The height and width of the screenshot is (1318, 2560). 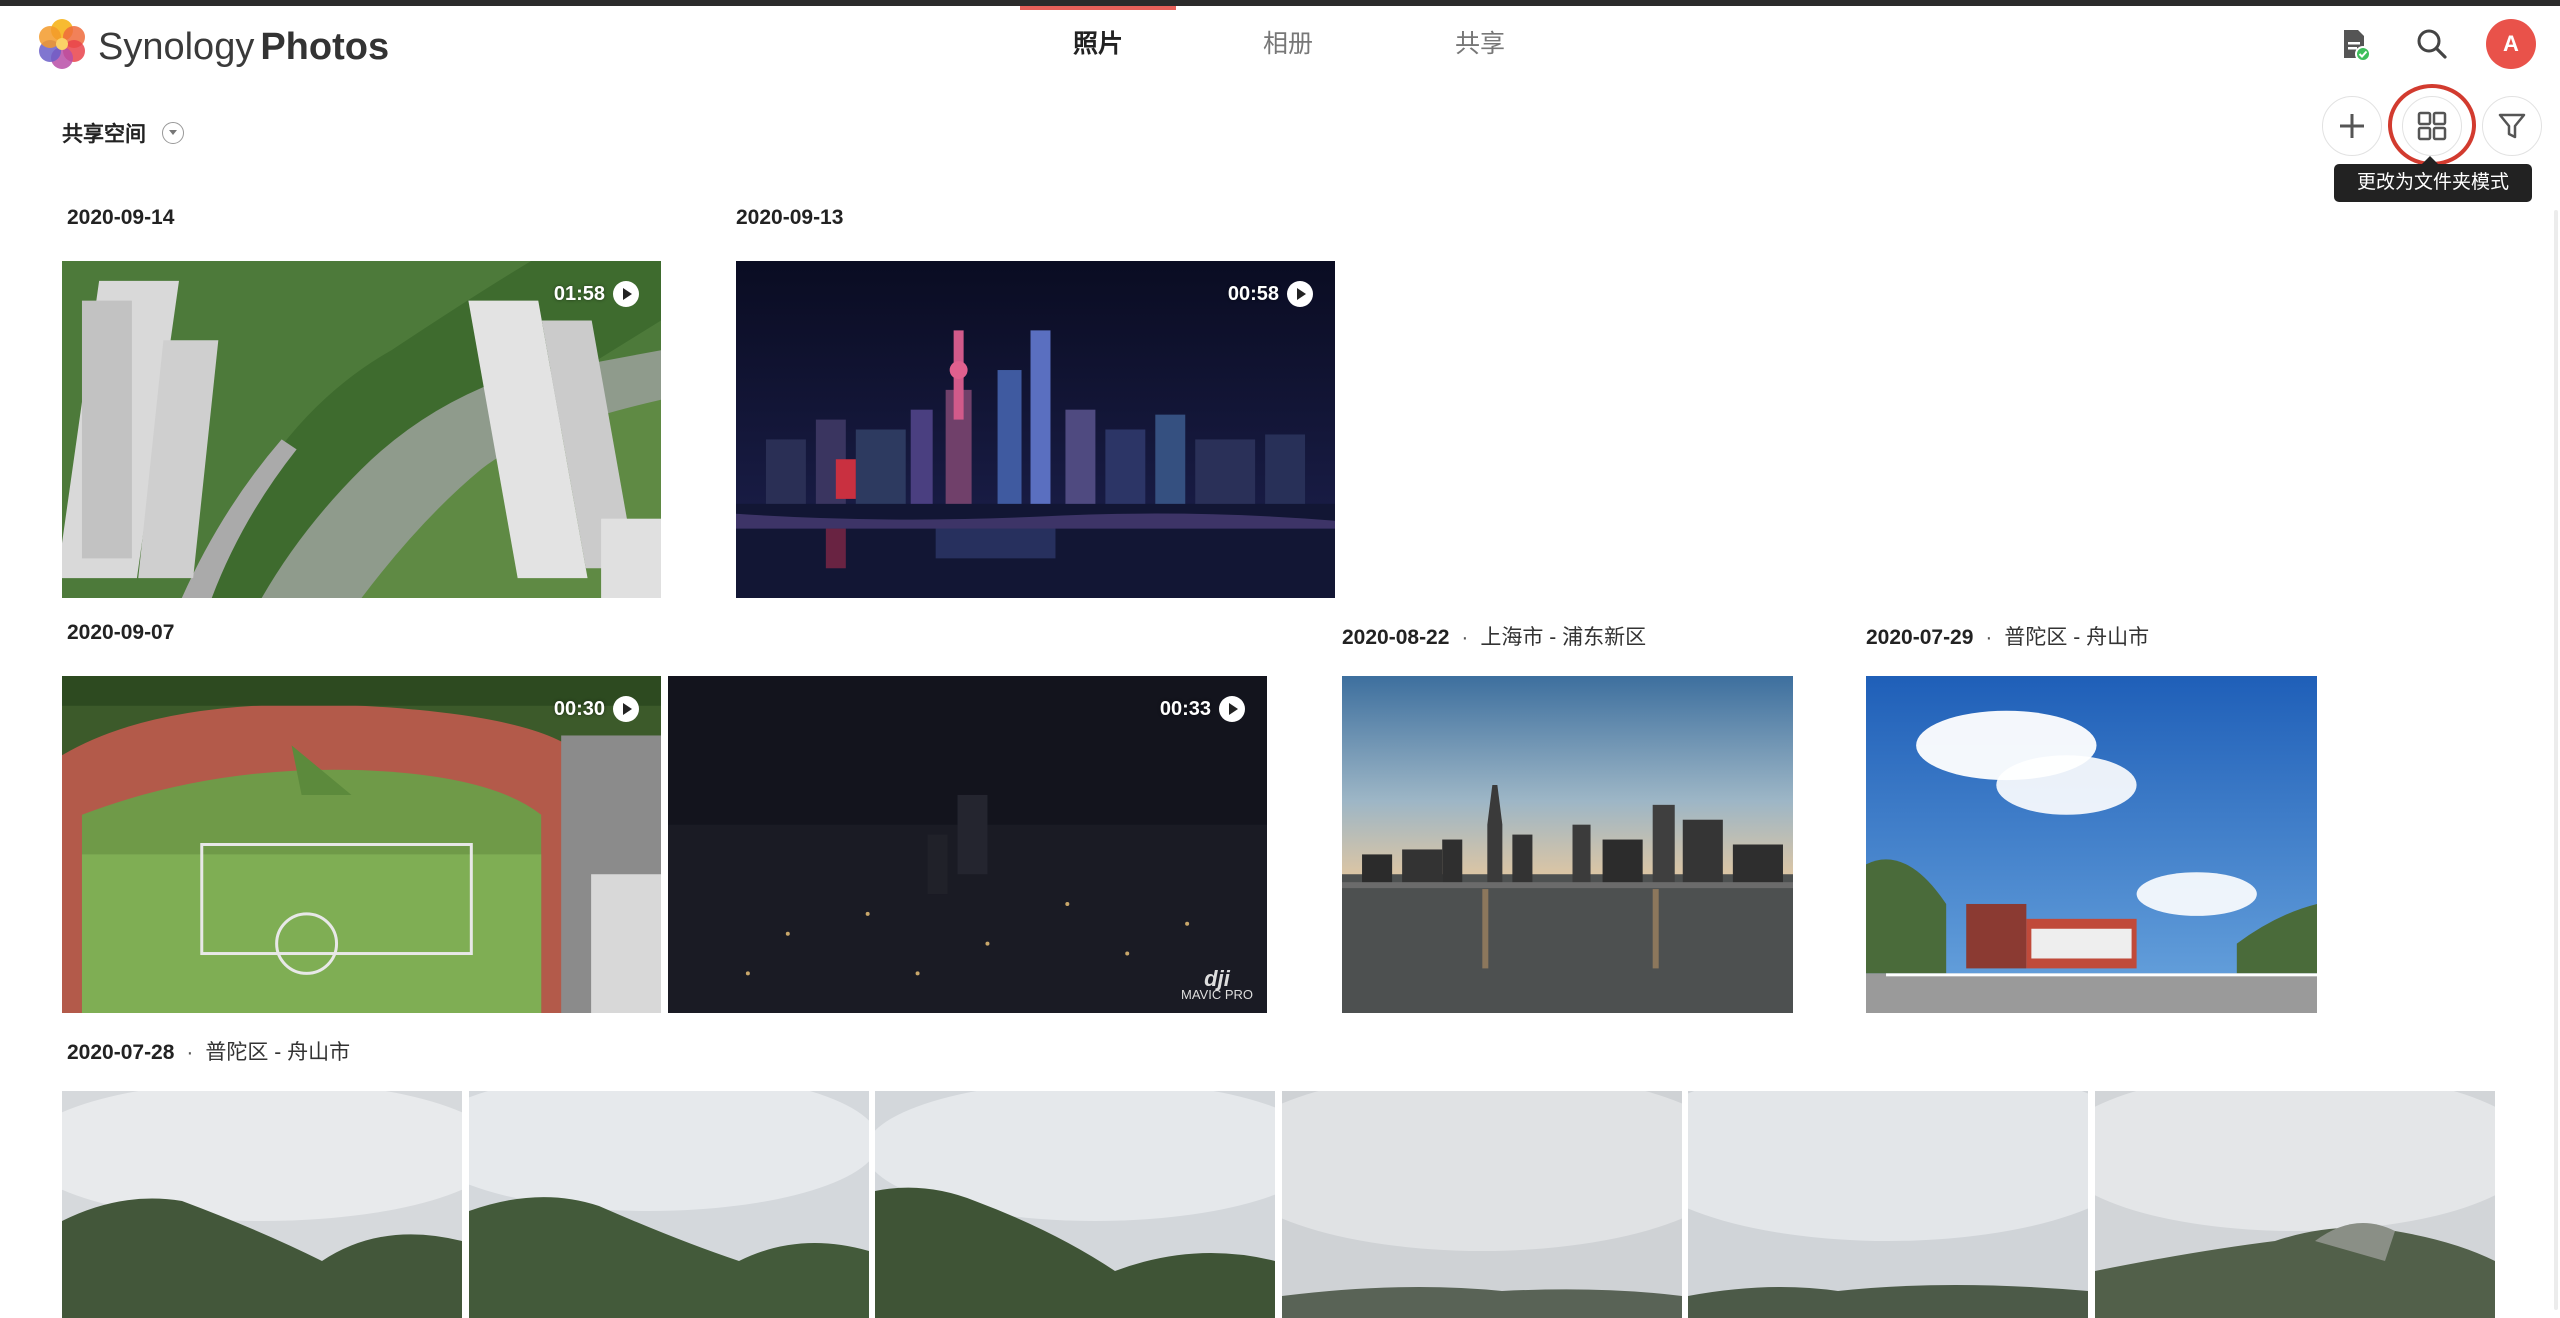 I want to click on group-date: 2020-09-14, so click(x=121, y=217).